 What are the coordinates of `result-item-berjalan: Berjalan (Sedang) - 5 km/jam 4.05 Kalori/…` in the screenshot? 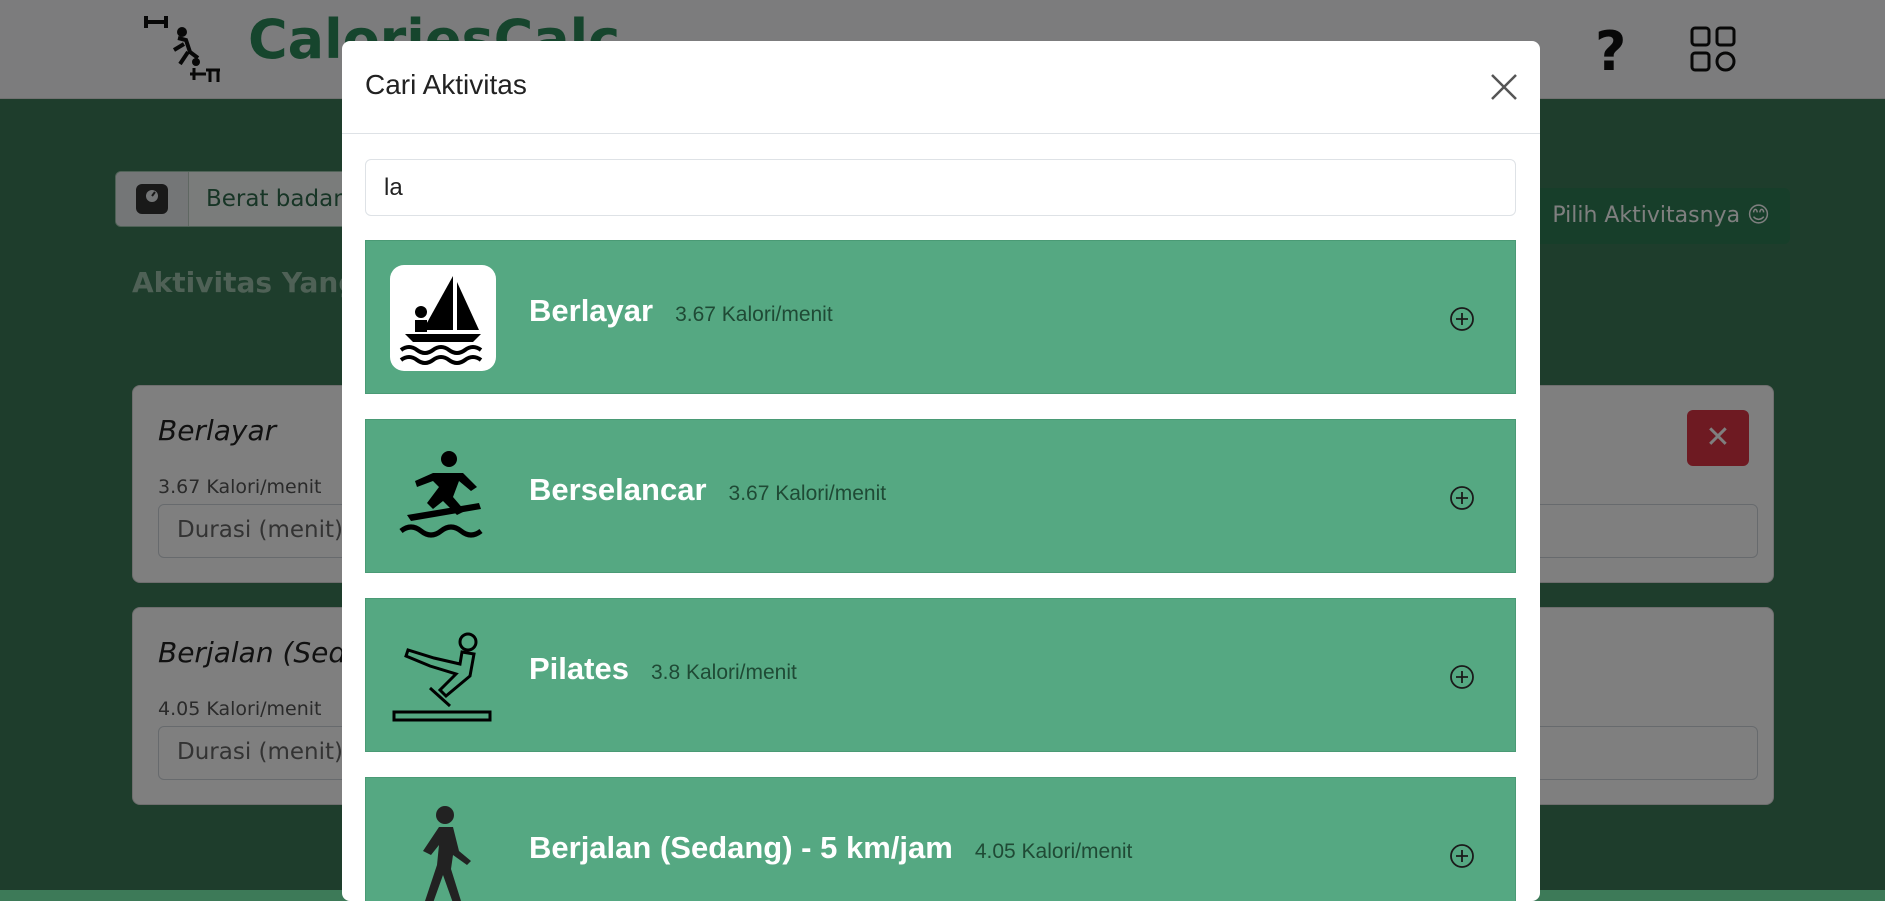 It's located at (940, 839).